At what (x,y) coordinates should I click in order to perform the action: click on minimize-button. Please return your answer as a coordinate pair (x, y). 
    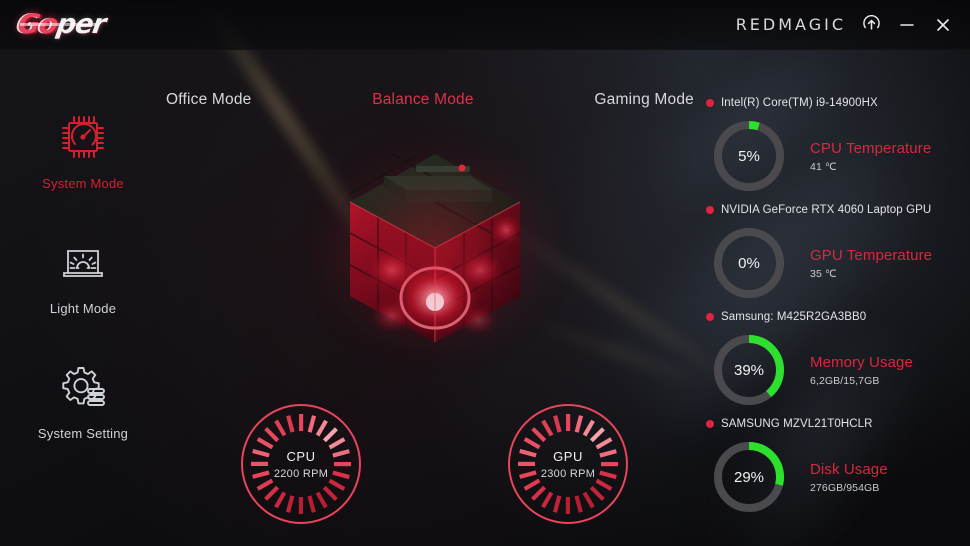
    Looking at the image, I should click on (907, 25).